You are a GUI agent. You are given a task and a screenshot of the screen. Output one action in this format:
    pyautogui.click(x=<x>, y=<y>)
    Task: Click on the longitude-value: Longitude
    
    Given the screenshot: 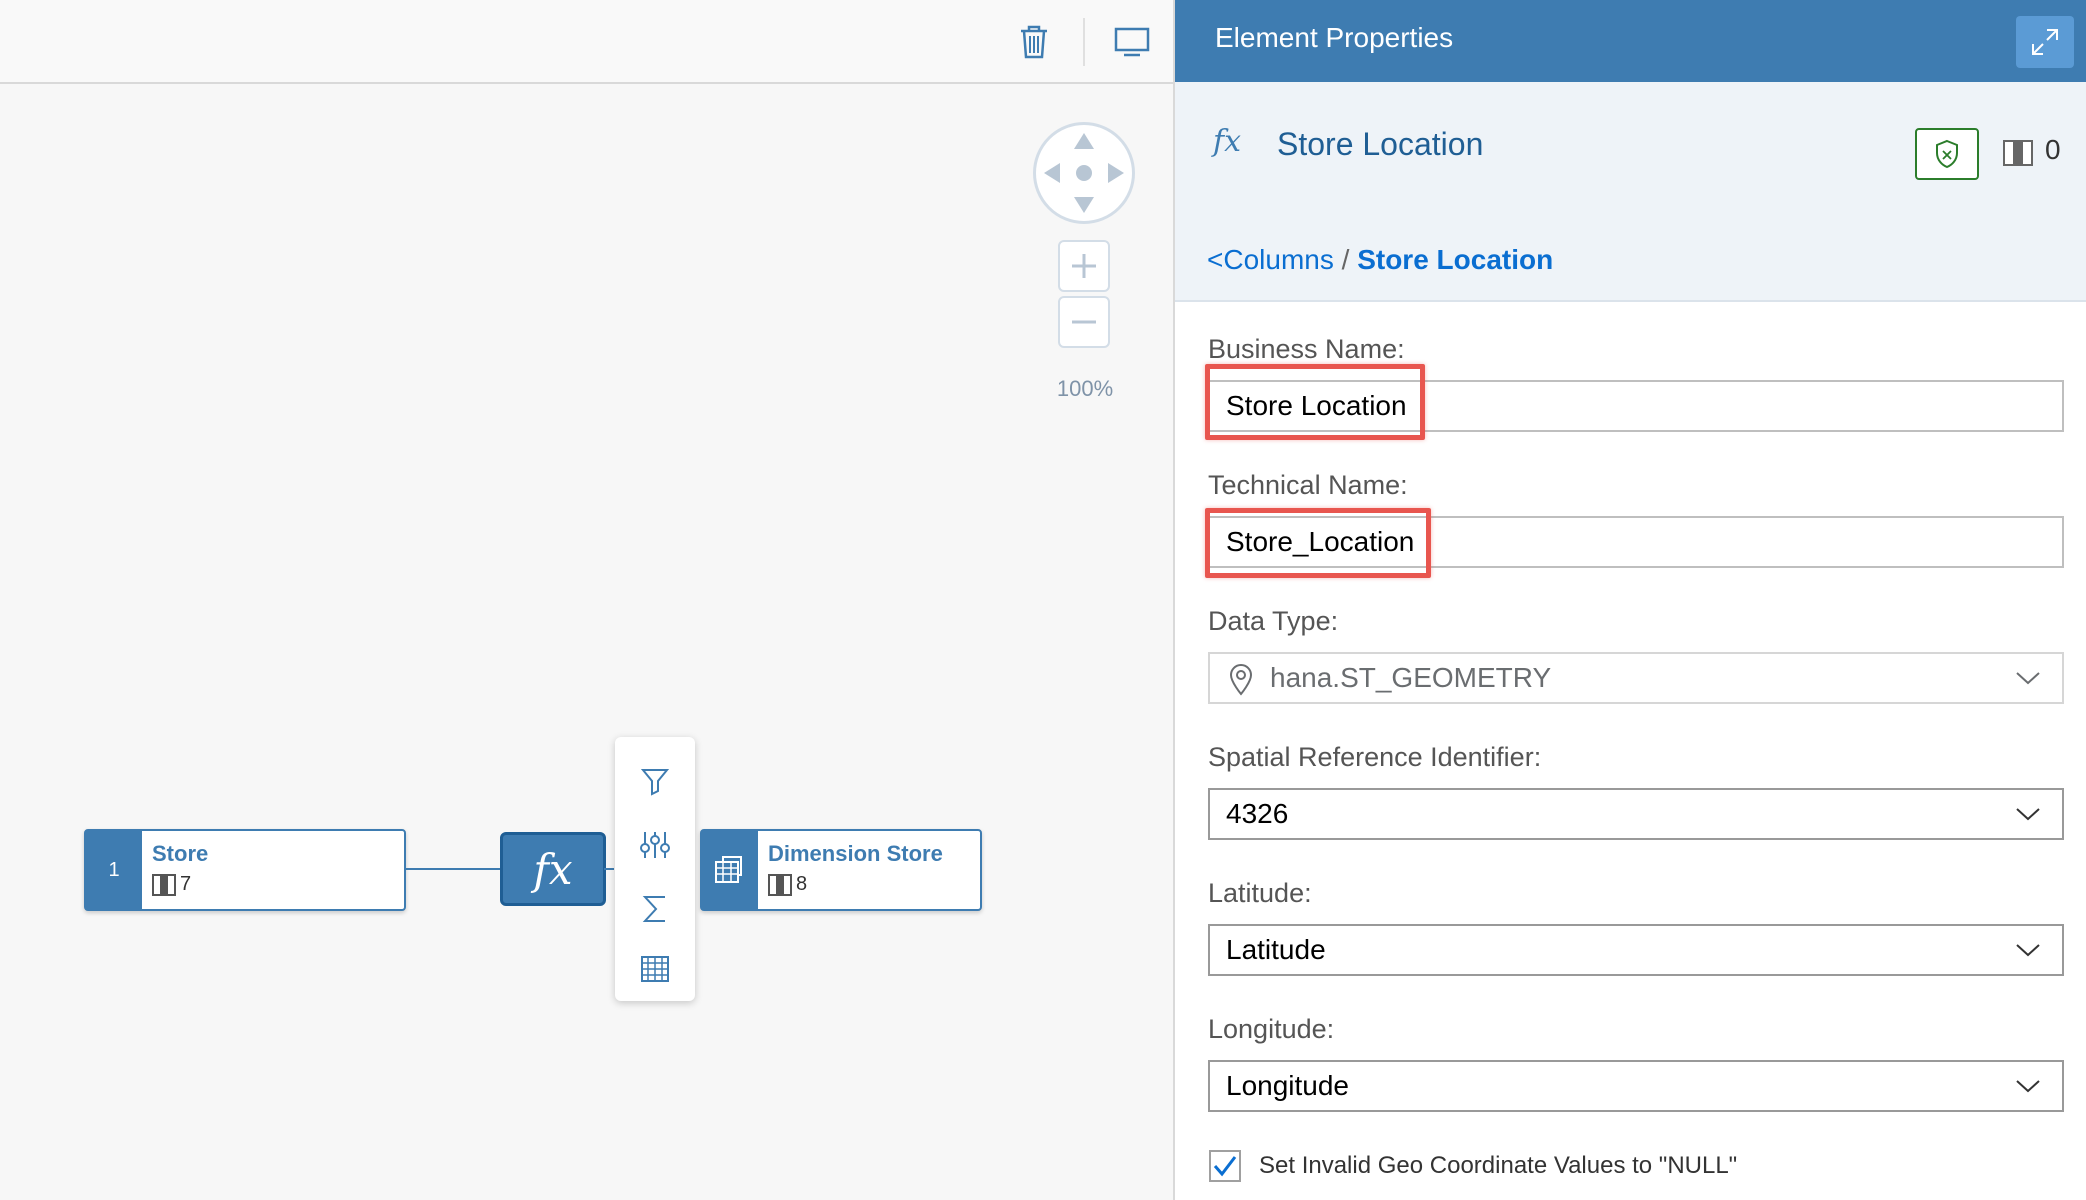 What is the action you would take?
    pyautogui.click(x=1288, y=1085)
    